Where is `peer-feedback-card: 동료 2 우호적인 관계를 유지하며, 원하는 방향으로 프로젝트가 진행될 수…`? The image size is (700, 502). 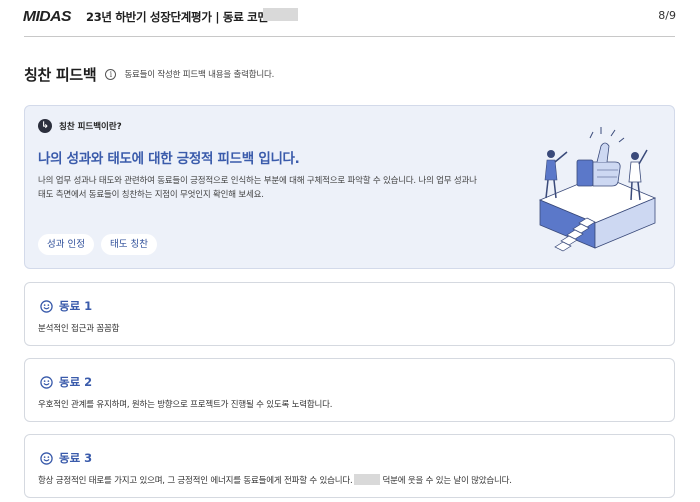
peer-feedback-card: 동료 2 우호적인 관계를 유지하며, 원하는 방향으로 프로젝트가 진행될 수… is located at coordinates (349, 390).